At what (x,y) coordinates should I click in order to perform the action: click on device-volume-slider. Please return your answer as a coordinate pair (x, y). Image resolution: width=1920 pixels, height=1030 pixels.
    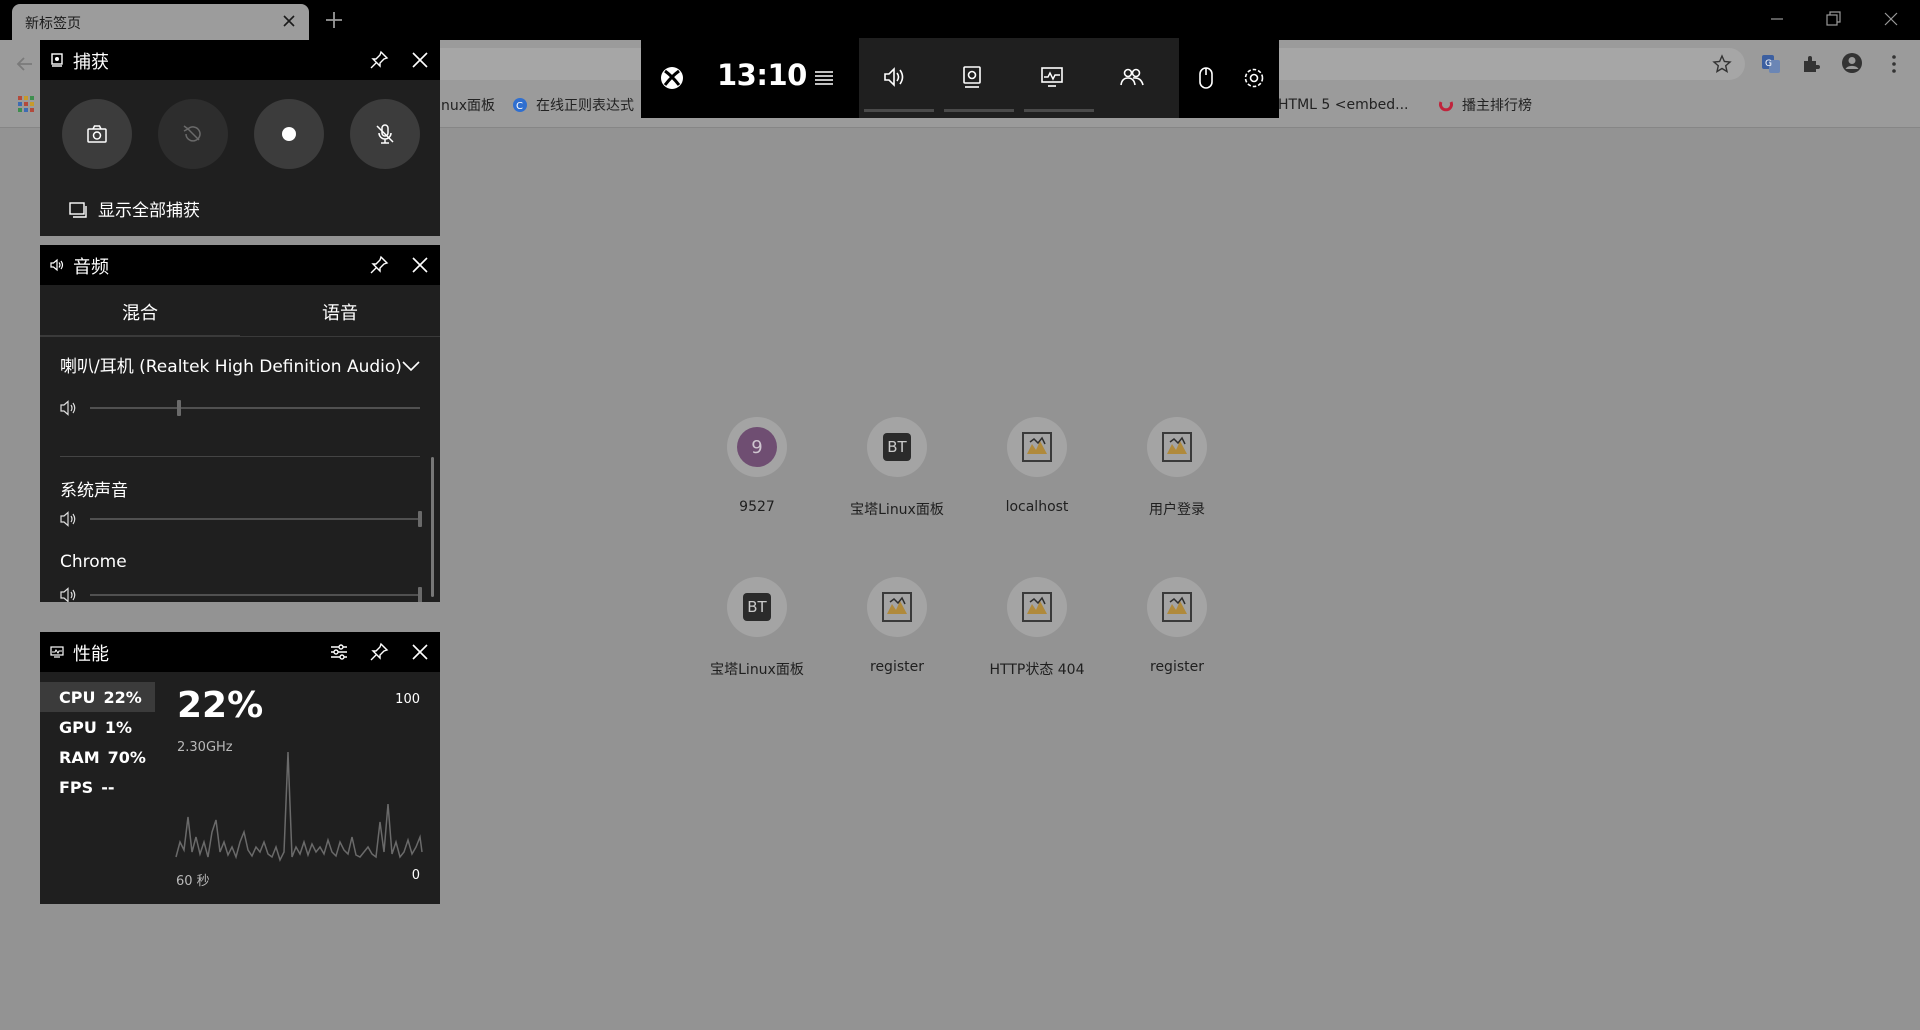
    Looking at the image, I should click on (245, 408).